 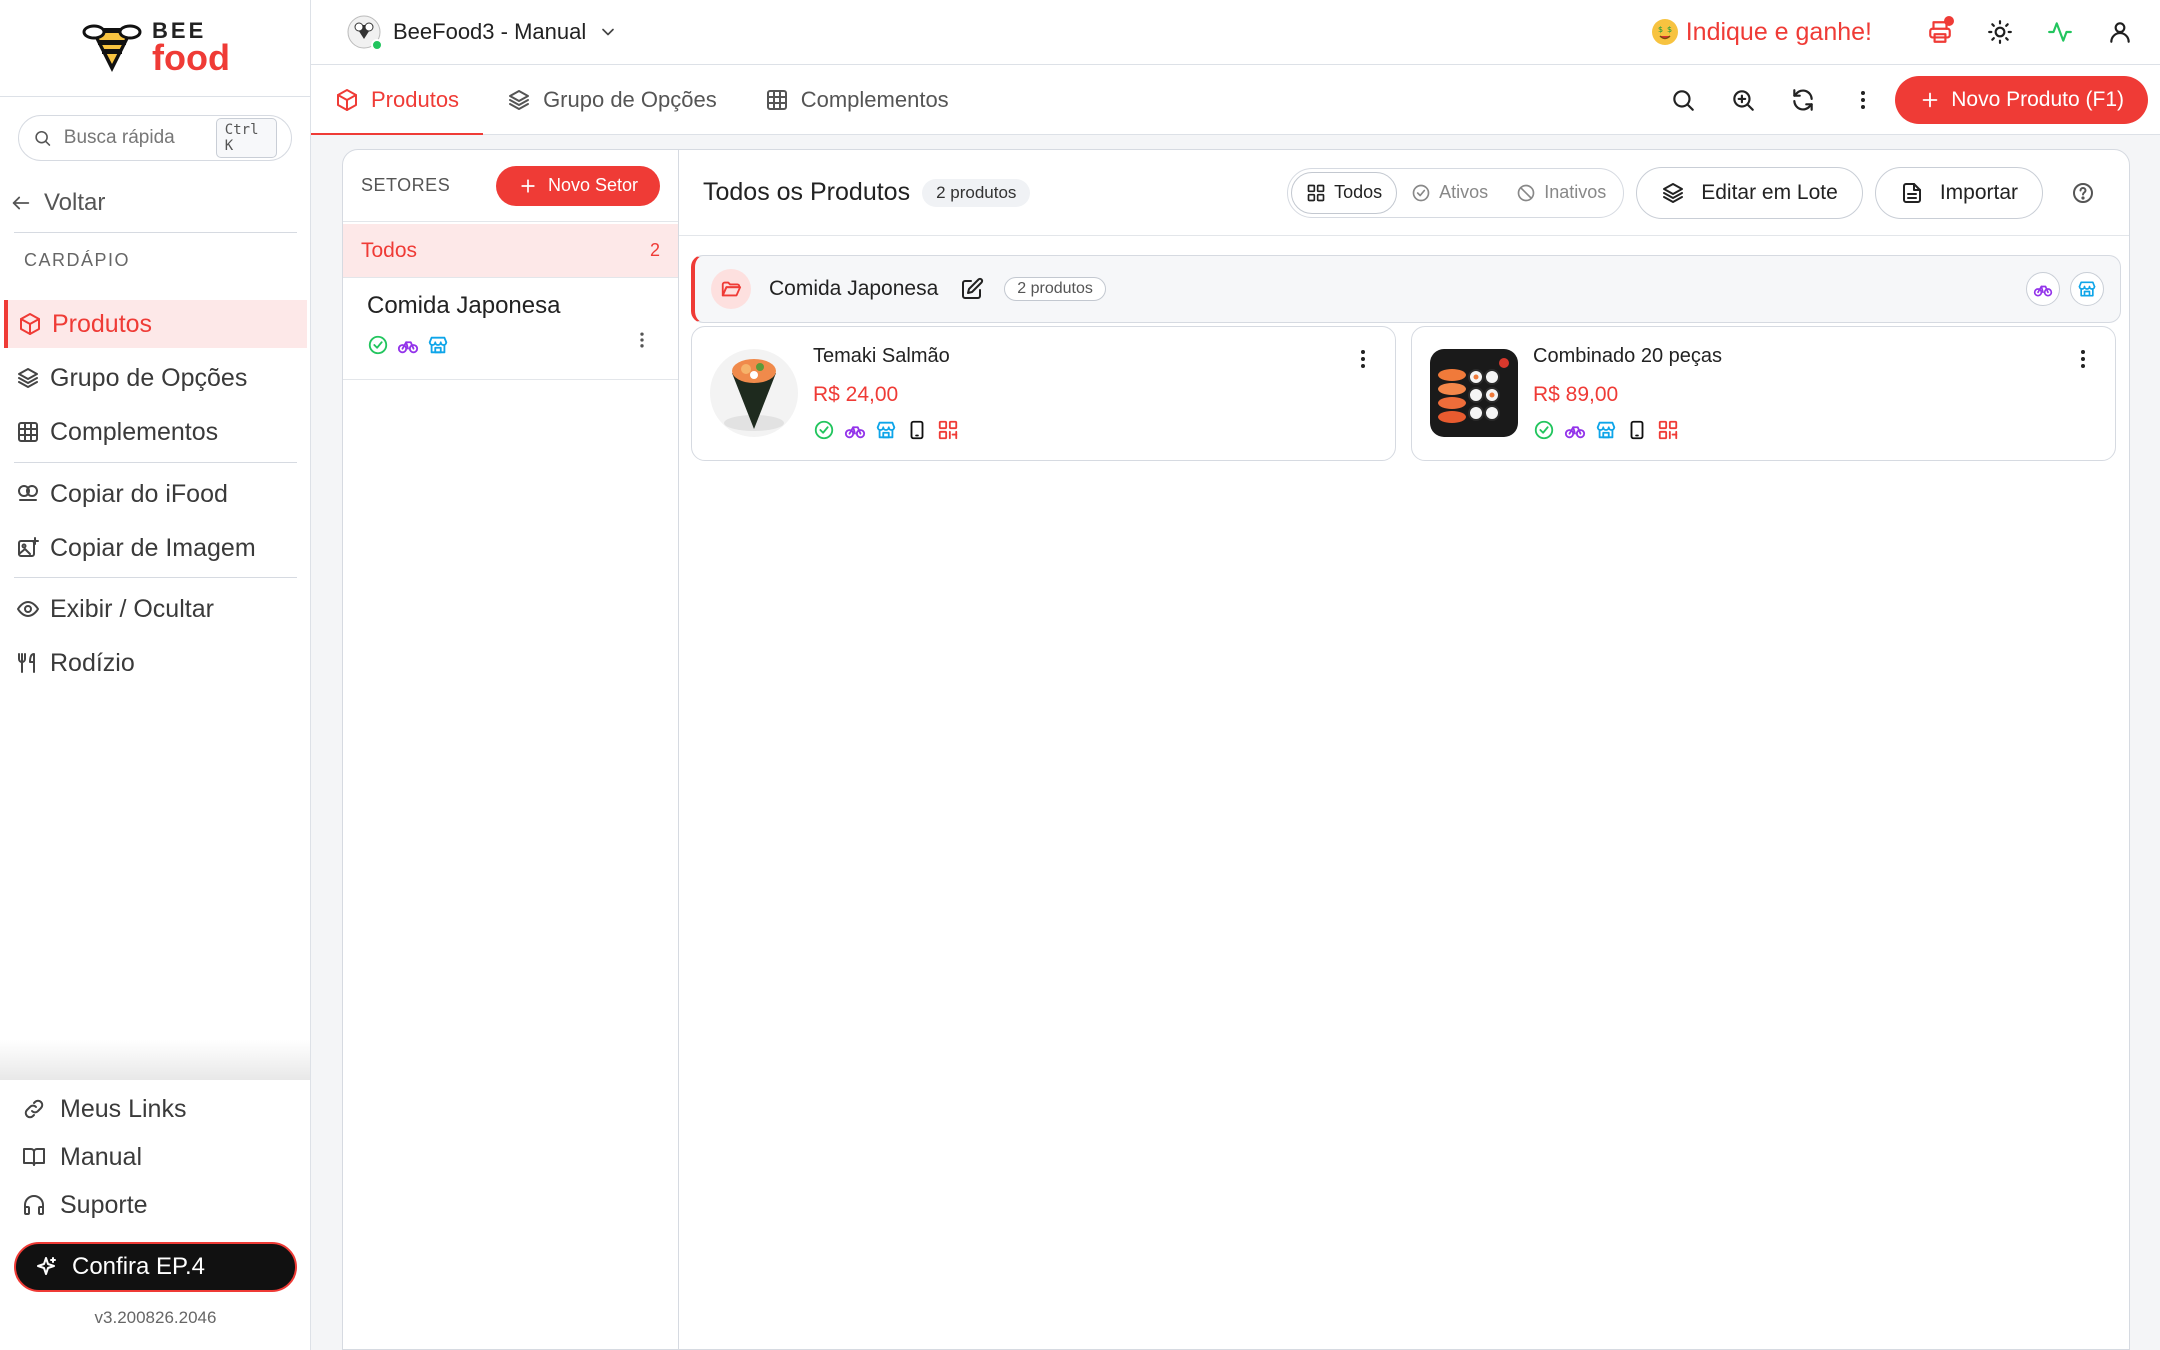 I want to click on theme-toggle, so click(x=2000, y=32).